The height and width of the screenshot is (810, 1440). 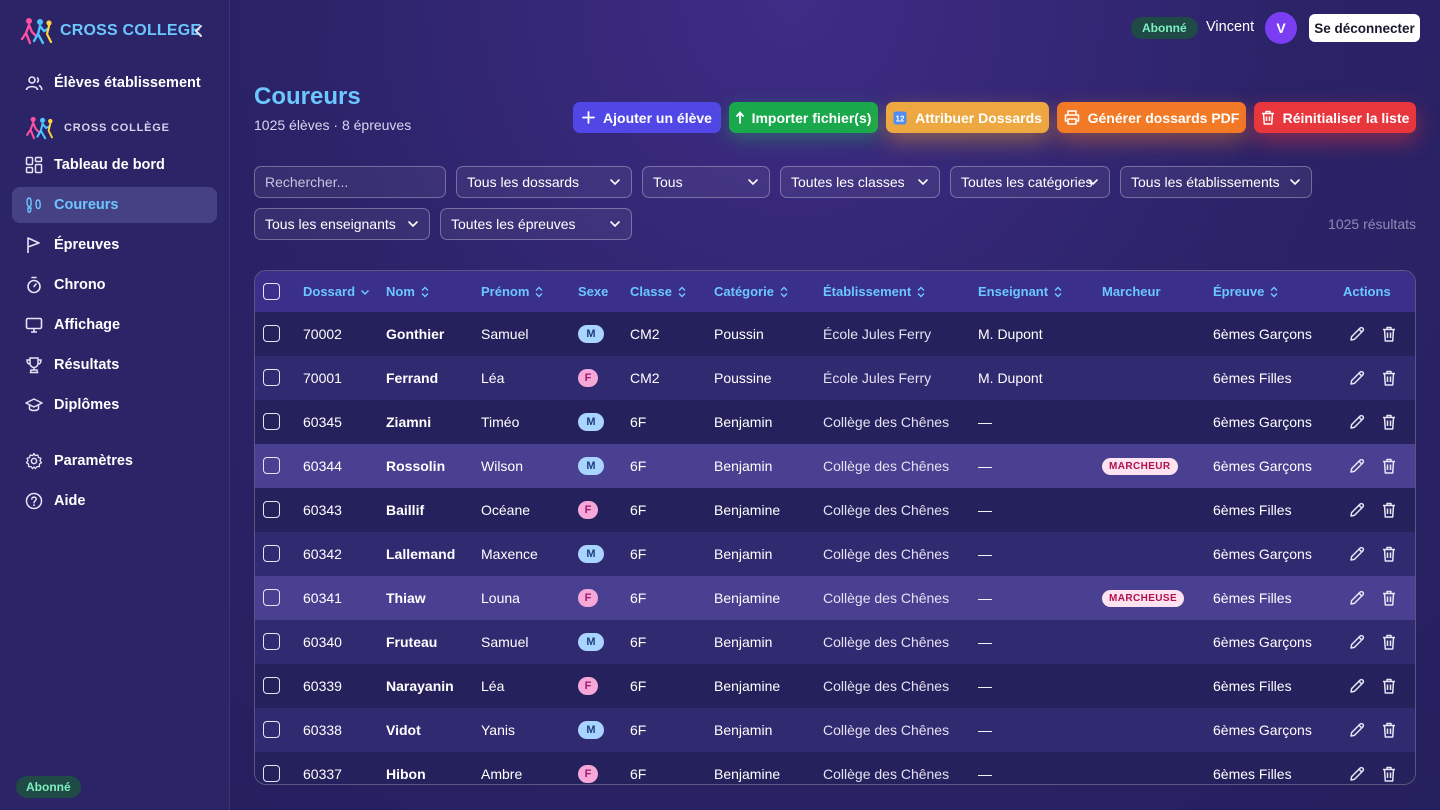 I want to click on cell-dossard: 60339, so click(x=322, y=686).